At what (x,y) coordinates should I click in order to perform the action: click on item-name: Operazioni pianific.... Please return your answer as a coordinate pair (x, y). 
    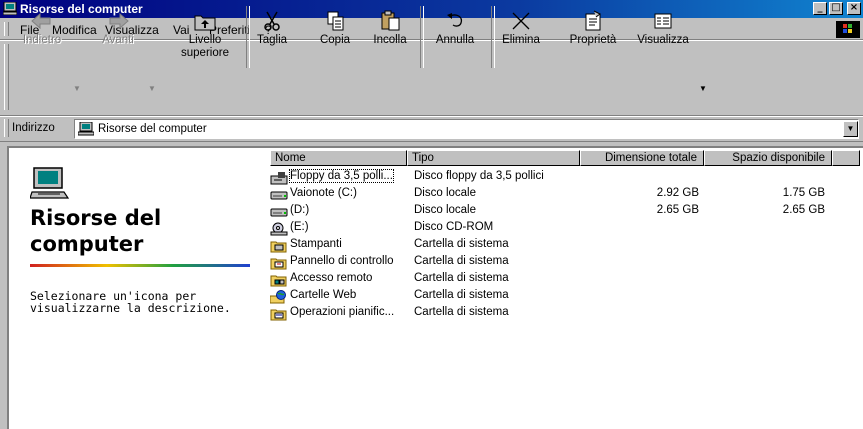
    Looking at the image, I should click on (342, 312).